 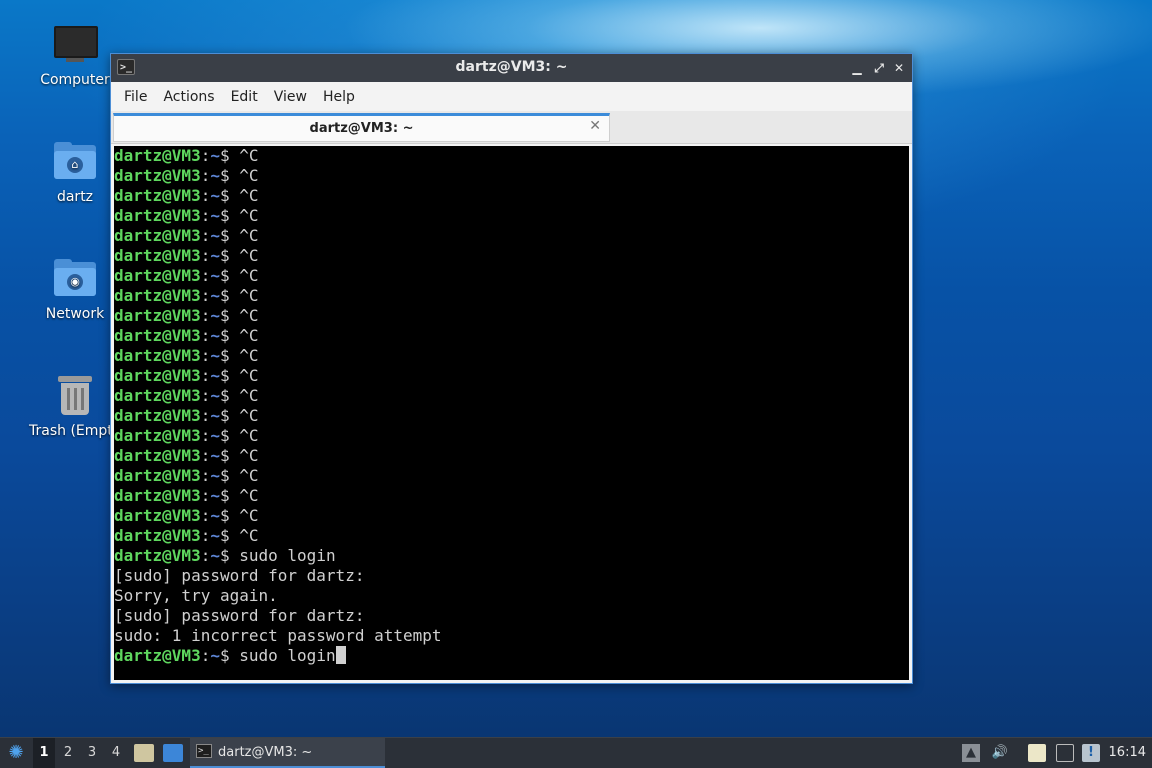 I want to click on tab-terminal: dartz@VM3: ~ ✕, so click(x=361, y=127).